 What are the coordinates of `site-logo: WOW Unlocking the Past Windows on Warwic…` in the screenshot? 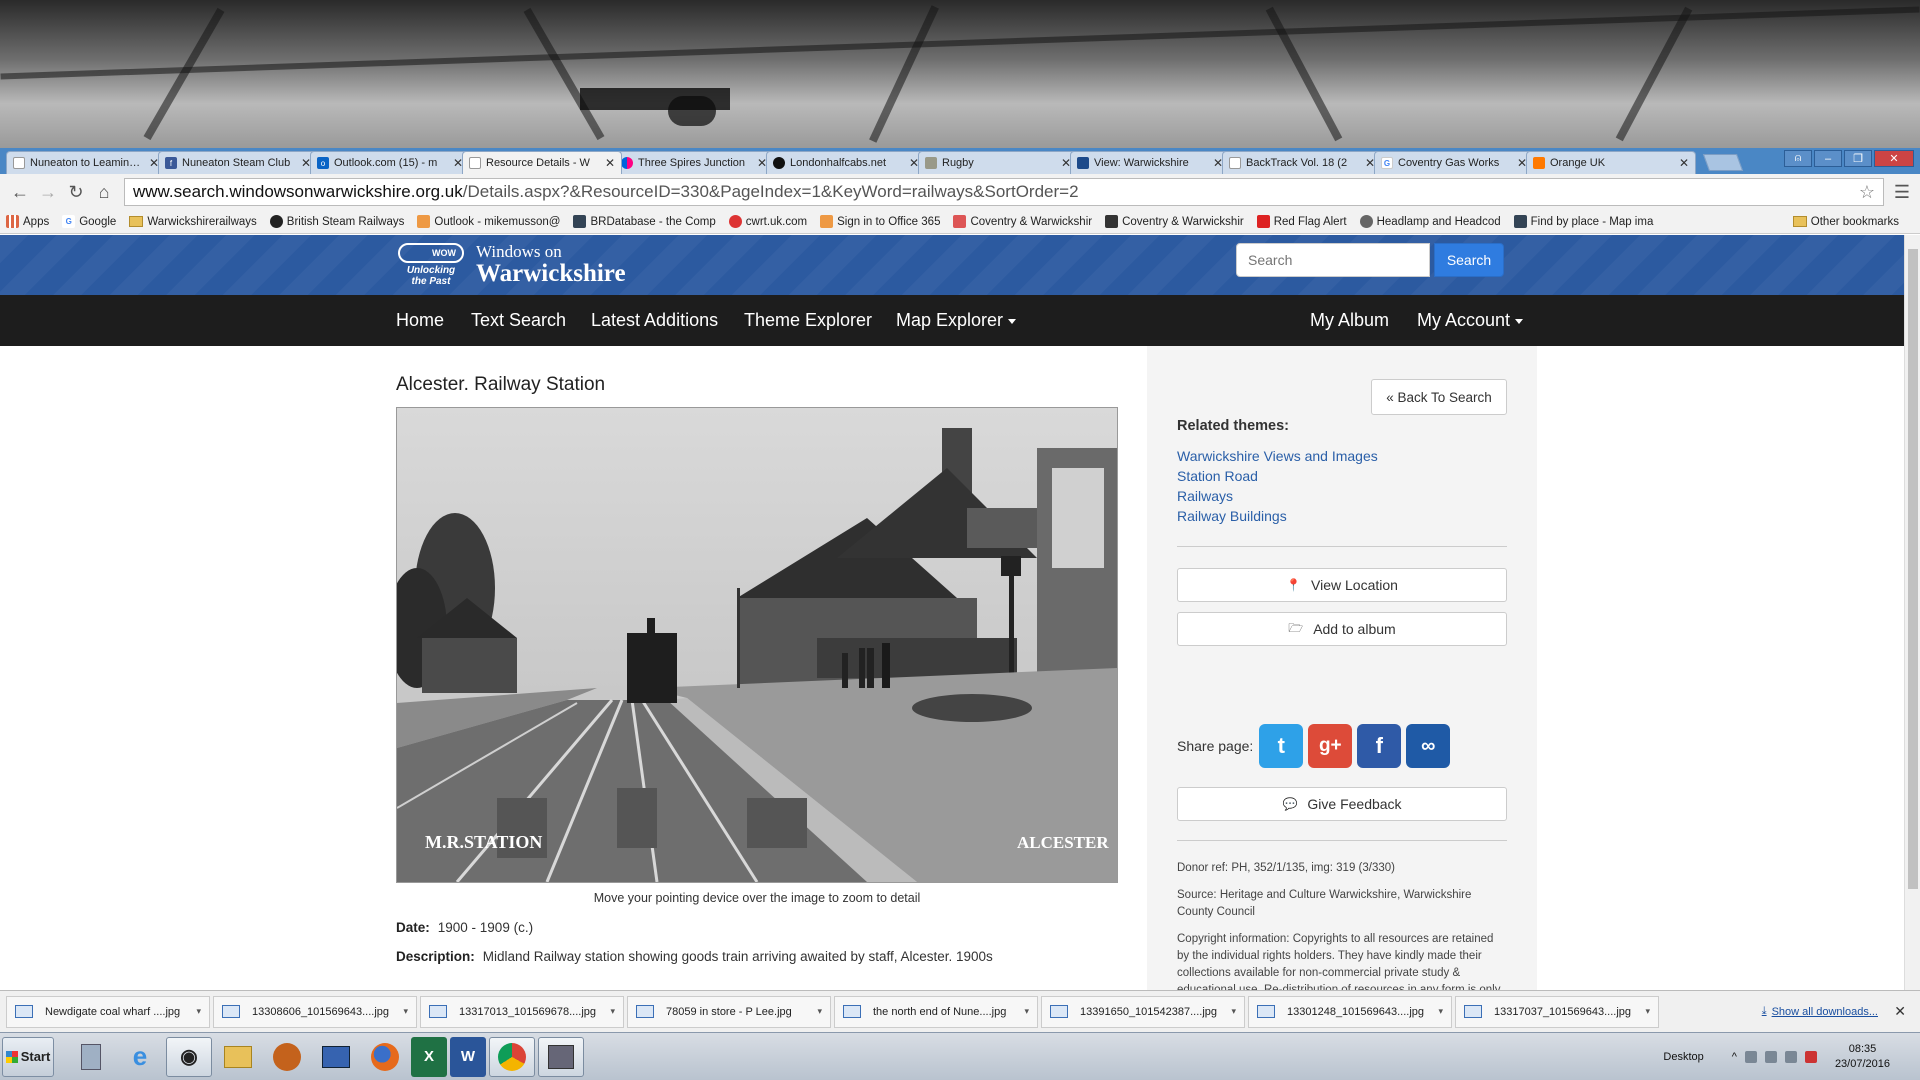 It's located at (511, 265).